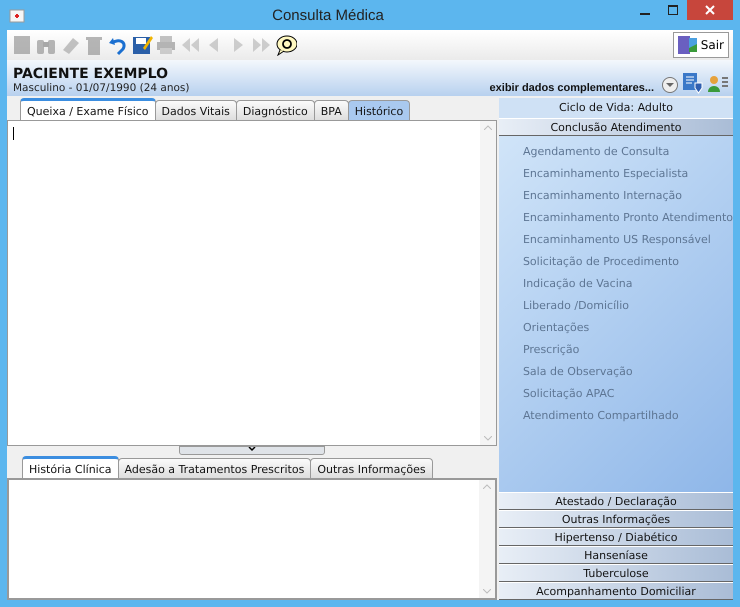 The image size is (740, 607). I want to click on help-button, so click(286, 45).